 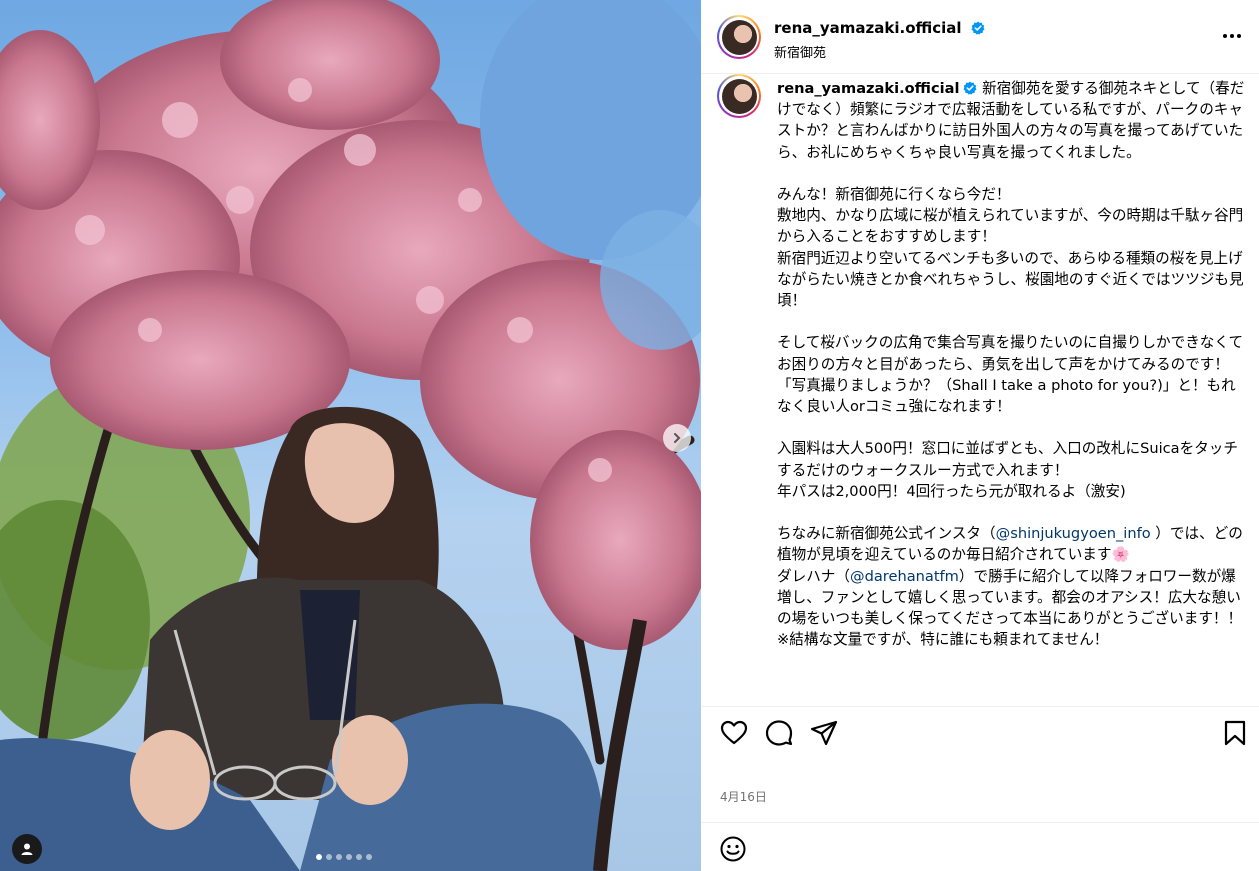 I want to click on tagged-users-button, so click(x=27, y=849).